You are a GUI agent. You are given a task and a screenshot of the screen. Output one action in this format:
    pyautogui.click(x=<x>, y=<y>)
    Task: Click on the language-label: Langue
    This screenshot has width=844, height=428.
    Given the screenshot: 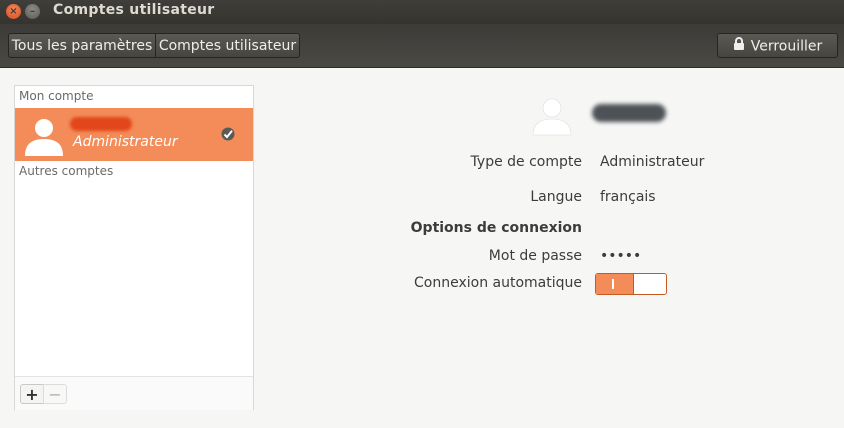 What is the action you would take?
    pyautogui.click(x=556, y=197)
    